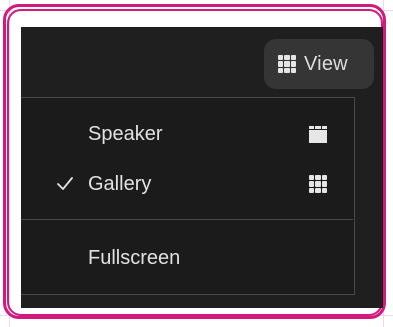  What do you see at coordinates (187, 184) in the screenshot?
I see `menu-item-gallery: Gallery` at bounding box center [187, 184].